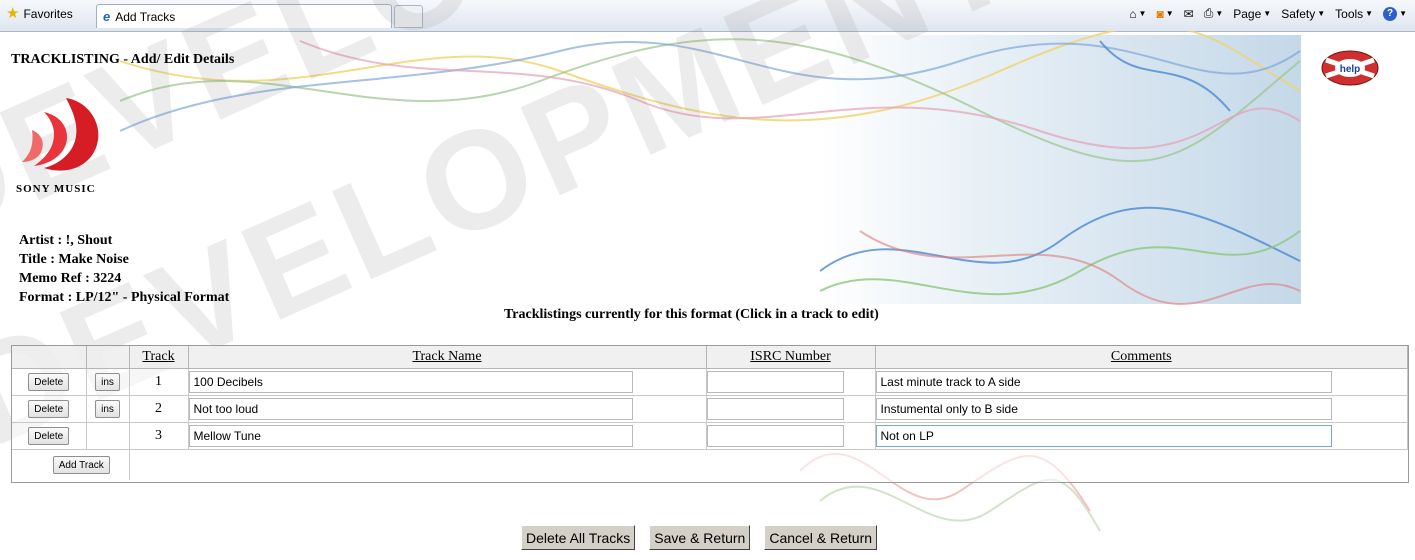 The width and height of the screenshot is (1415, 560). I want to click on help-lifebuoy-icon: help, so click(1350, 68).